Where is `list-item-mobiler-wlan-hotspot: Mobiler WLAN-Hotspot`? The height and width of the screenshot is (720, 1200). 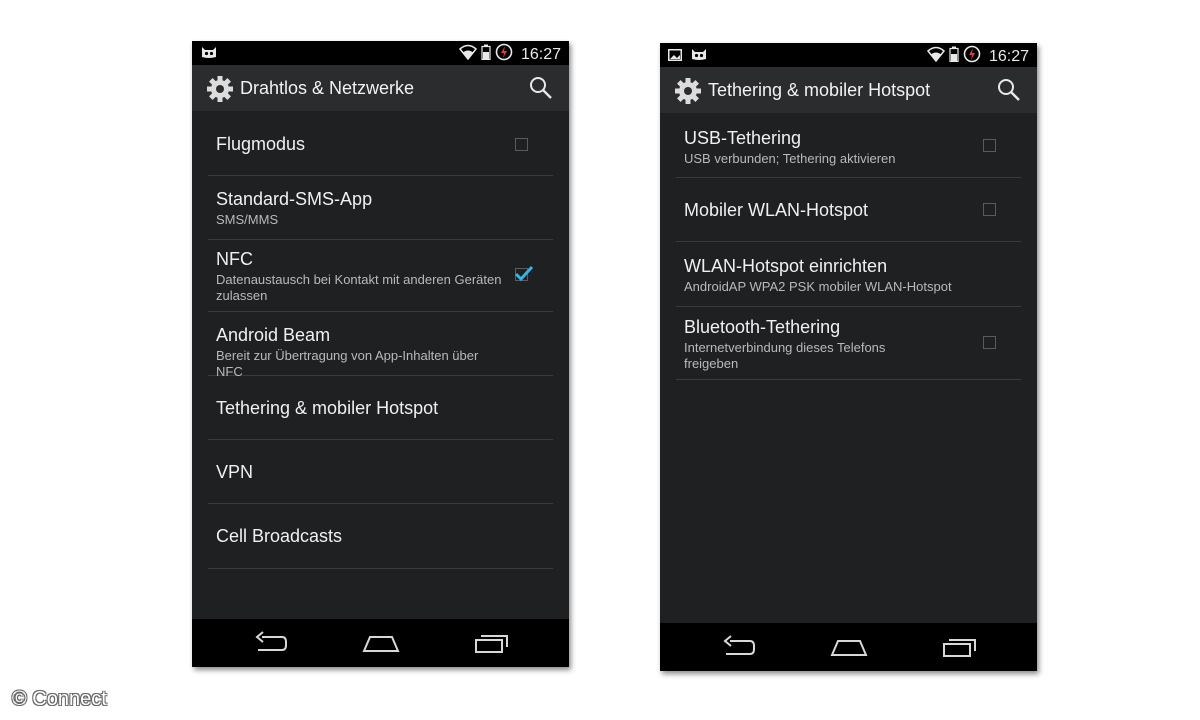 list-item-mobiler-wlan-hotspot: Mobiler WLAN-Hotspot is located at coordinates (848, 210).